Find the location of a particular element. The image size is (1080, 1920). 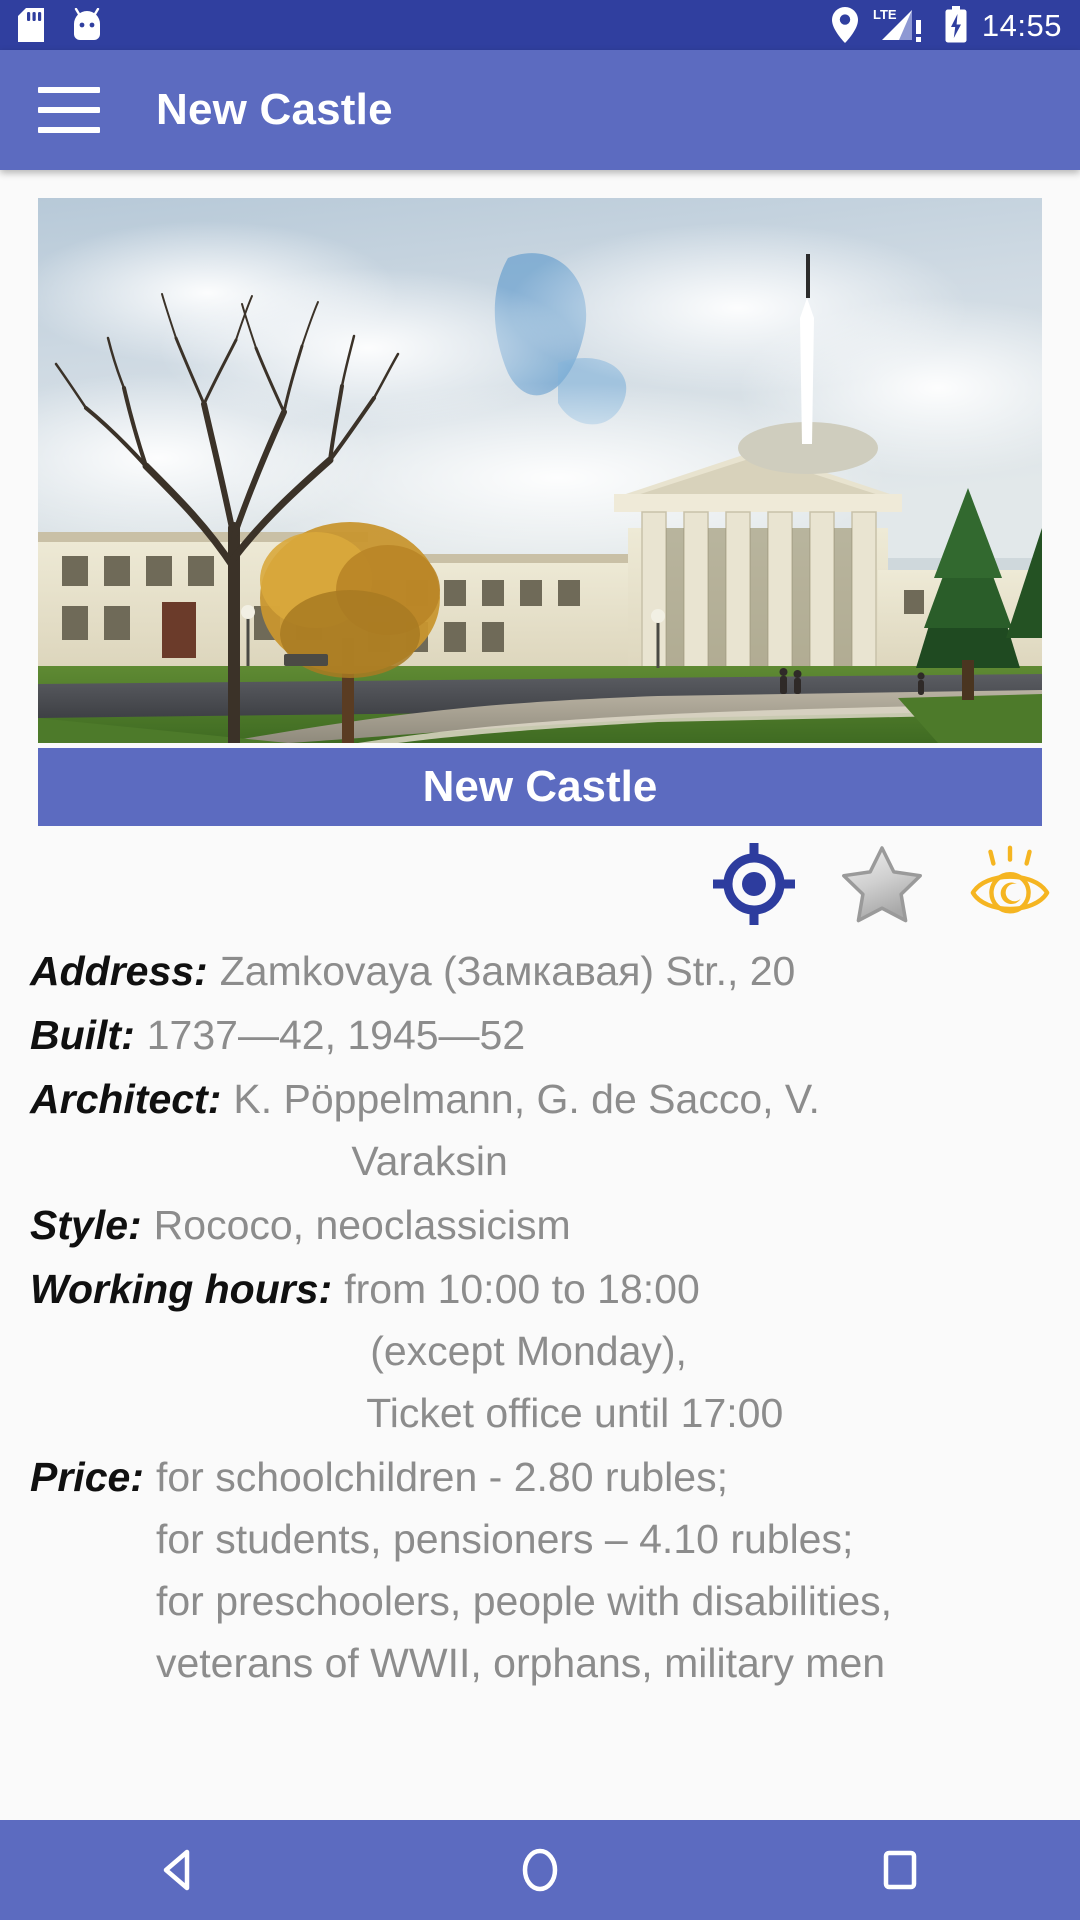

lte-label: LTE is located at coordinates (885, 14).